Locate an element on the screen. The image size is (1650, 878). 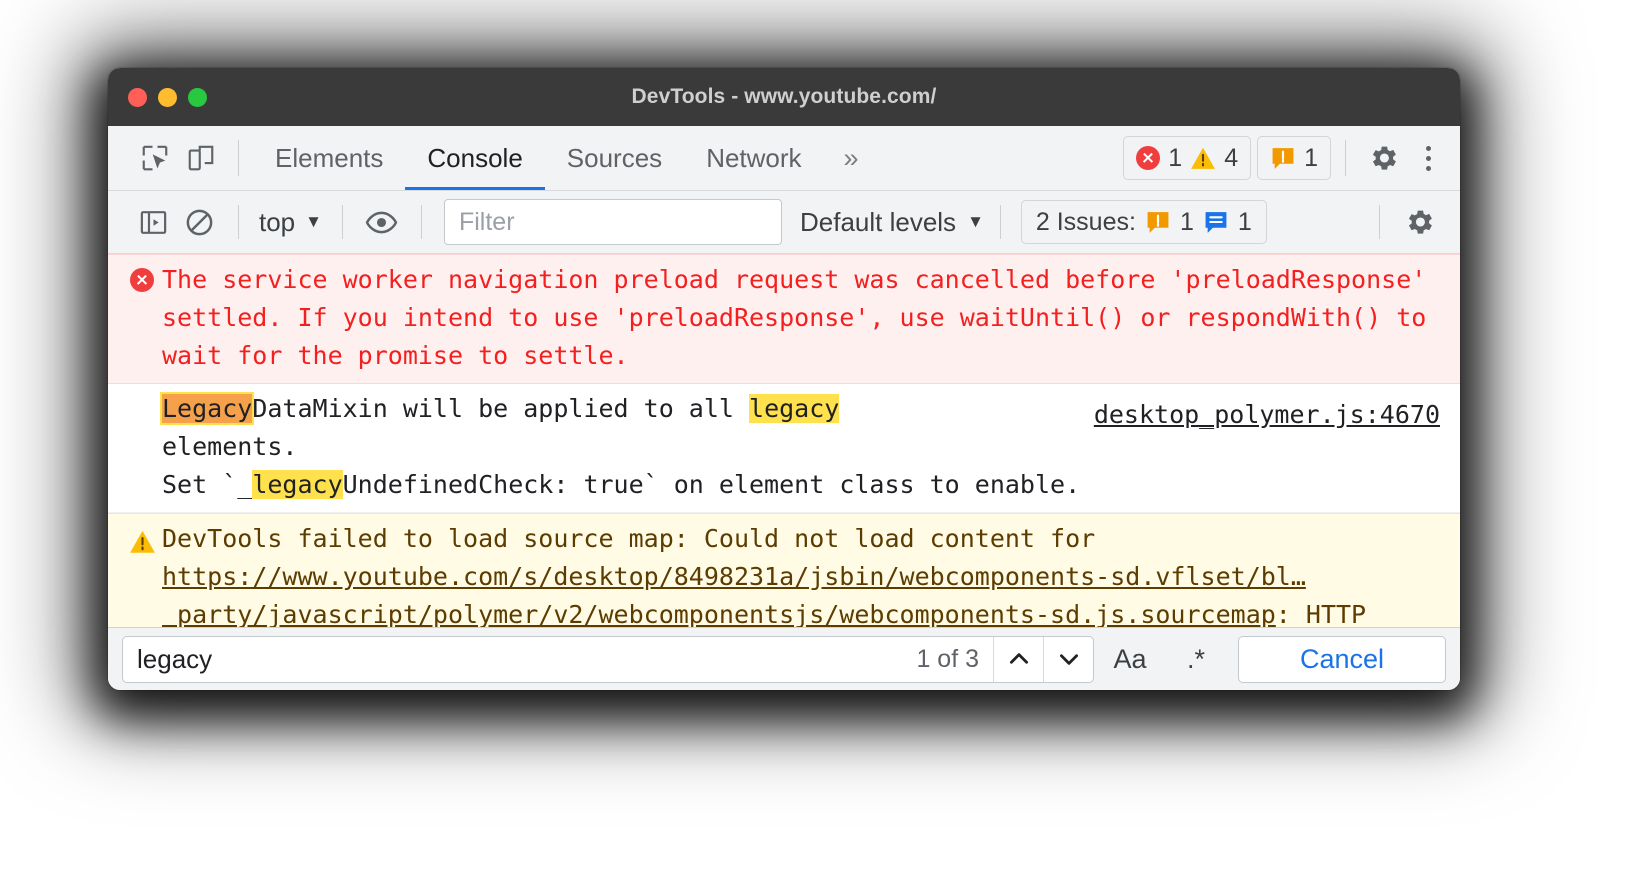
tab-elements: Elements is located at coordinates (329, 158).